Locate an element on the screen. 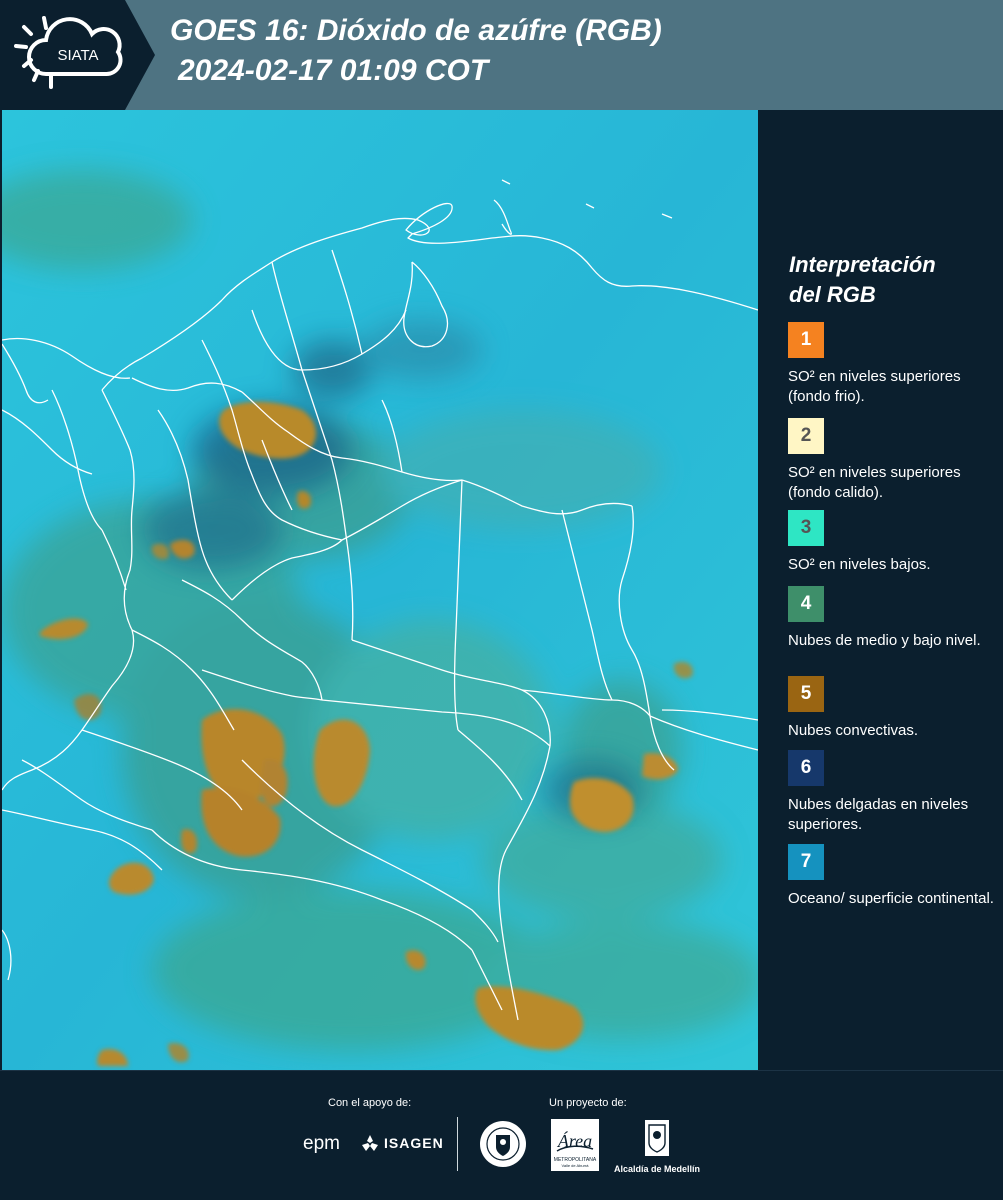 The width and height of the screenshot is (1003, 1200). legend-title: Interpretación del RGB is located at coordinates (889, 280).